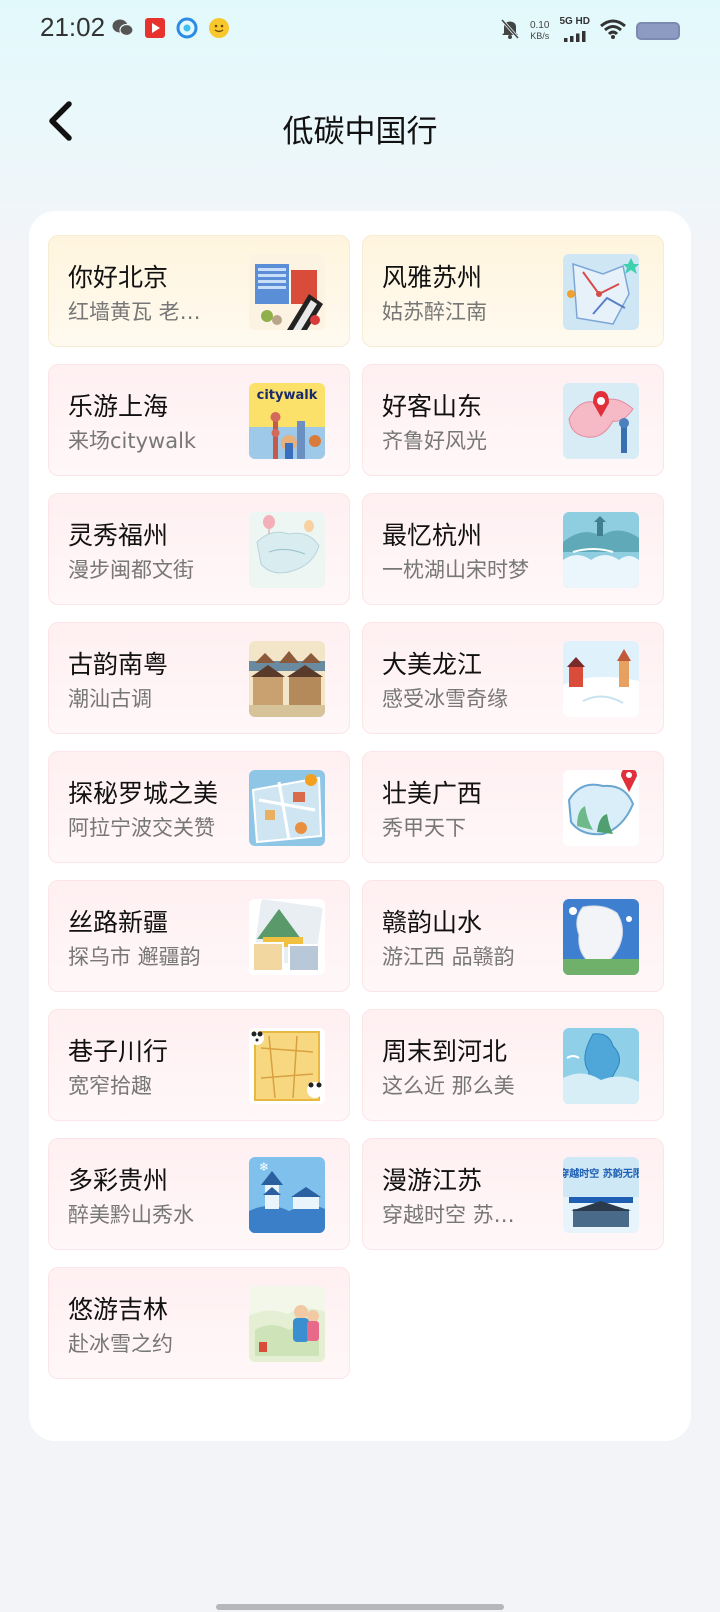 The height and width of the screenshot is (1612, 720). What do you see at coordinates (434, 441) in the screenshot?
I see `card-subtitle: 齐鲁好风光` at bounding box center [434, 441].